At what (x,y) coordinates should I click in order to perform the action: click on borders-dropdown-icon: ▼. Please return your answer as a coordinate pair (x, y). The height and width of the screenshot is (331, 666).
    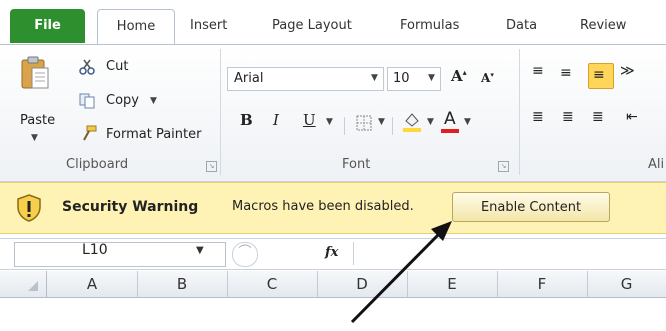
    Looking at the image, I should click on (381, 122).